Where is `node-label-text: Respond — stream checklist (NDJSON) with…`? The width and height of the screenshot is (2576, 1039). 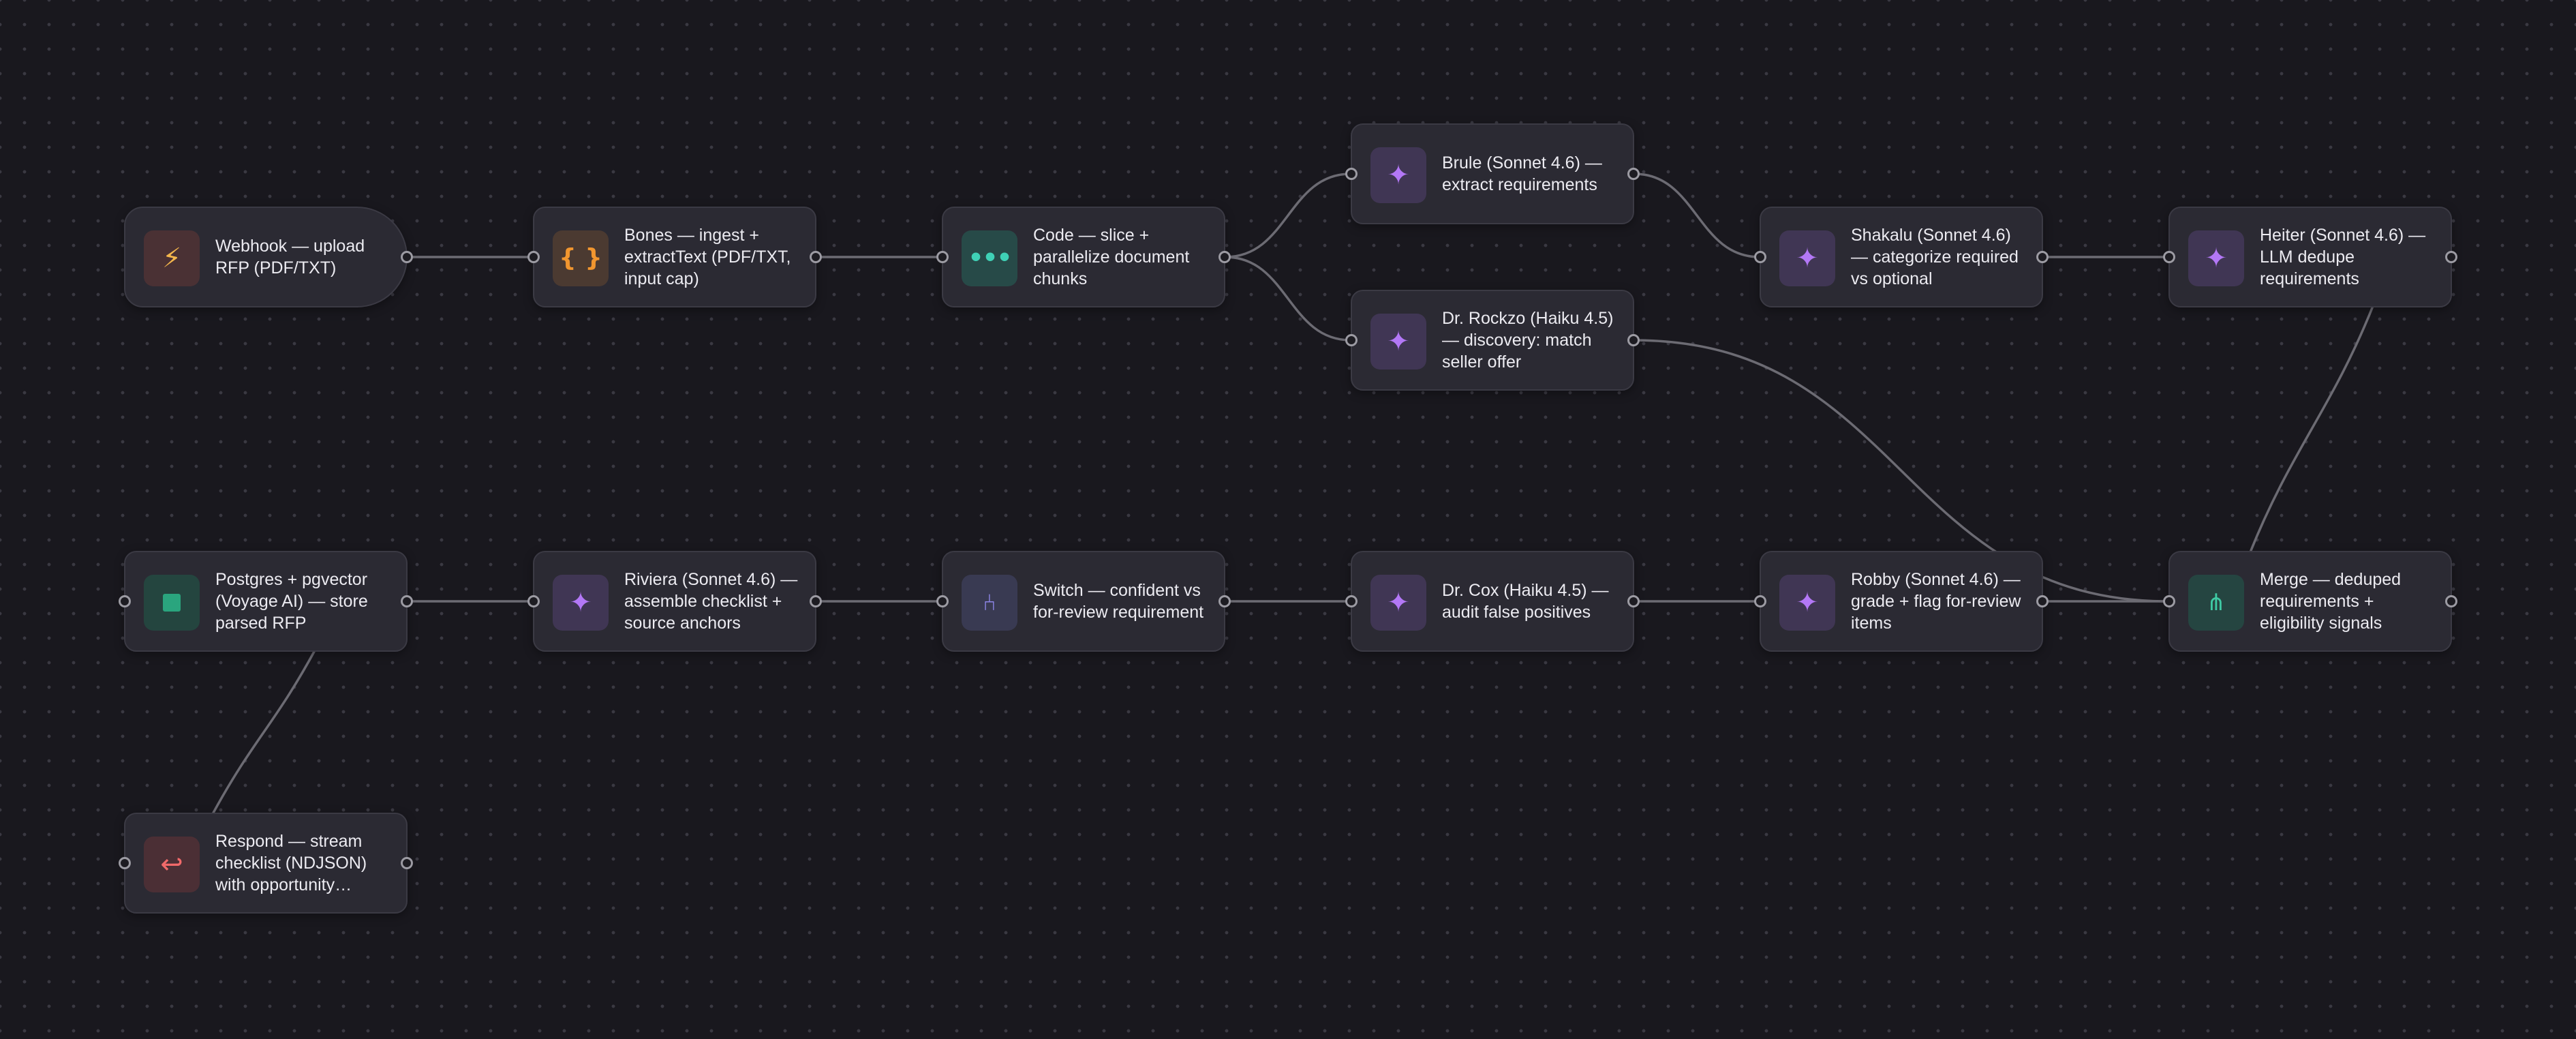
node-label-text: Respond — stream checklist (NDJSON) with… is located at coordinates (291, 863).